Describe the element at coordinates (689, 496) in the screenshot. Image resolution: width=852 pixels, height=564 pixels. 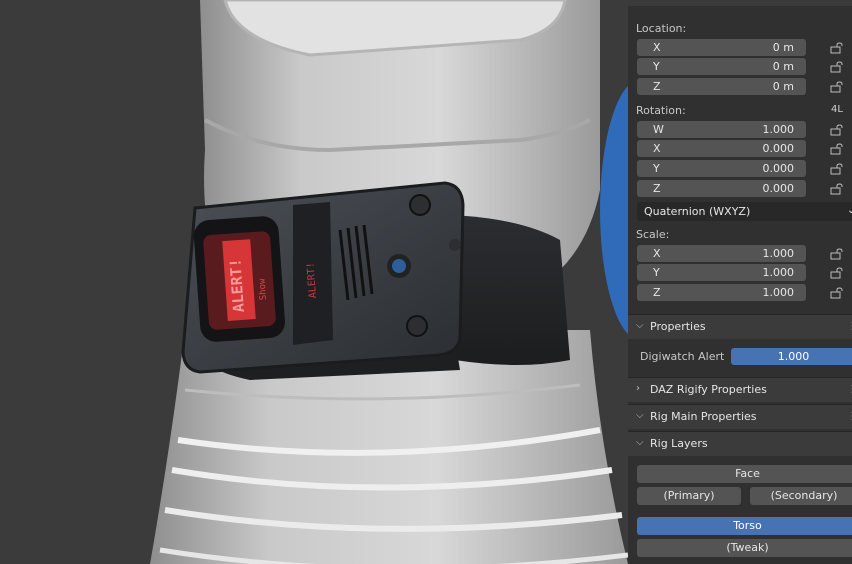
I see `layer-primary-button: (Primary)` at that location.